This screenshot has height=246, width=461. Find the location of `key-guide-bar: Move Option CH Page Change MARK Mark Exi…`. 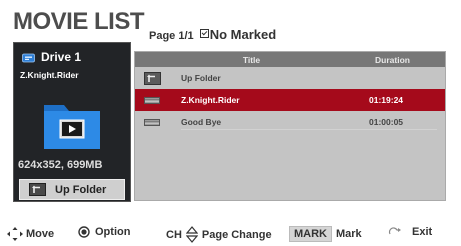

key-guide-bar: Move Option CH Page Change MARK Mark Exi… is located at coordinates (230, 232).